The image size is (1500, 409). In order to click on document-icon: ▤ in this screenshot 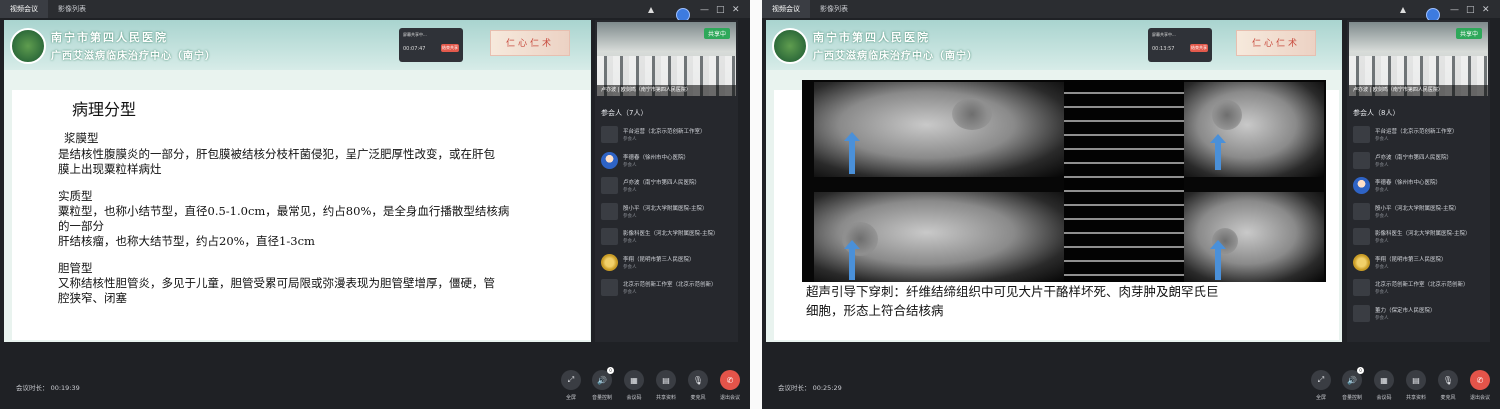, I will do `click(666, 380)`.